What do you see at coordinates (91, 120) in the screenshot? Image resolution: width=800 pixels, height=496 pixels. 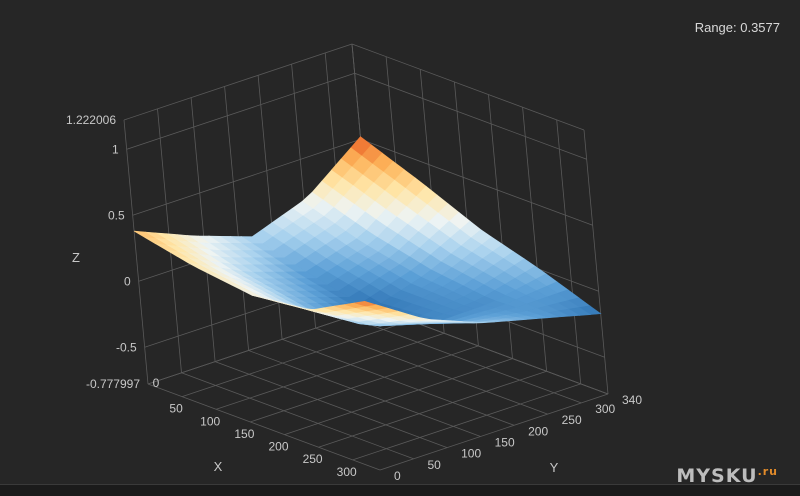 I see `z-tick-label: 1.222006` at bounding box center [91, 120].